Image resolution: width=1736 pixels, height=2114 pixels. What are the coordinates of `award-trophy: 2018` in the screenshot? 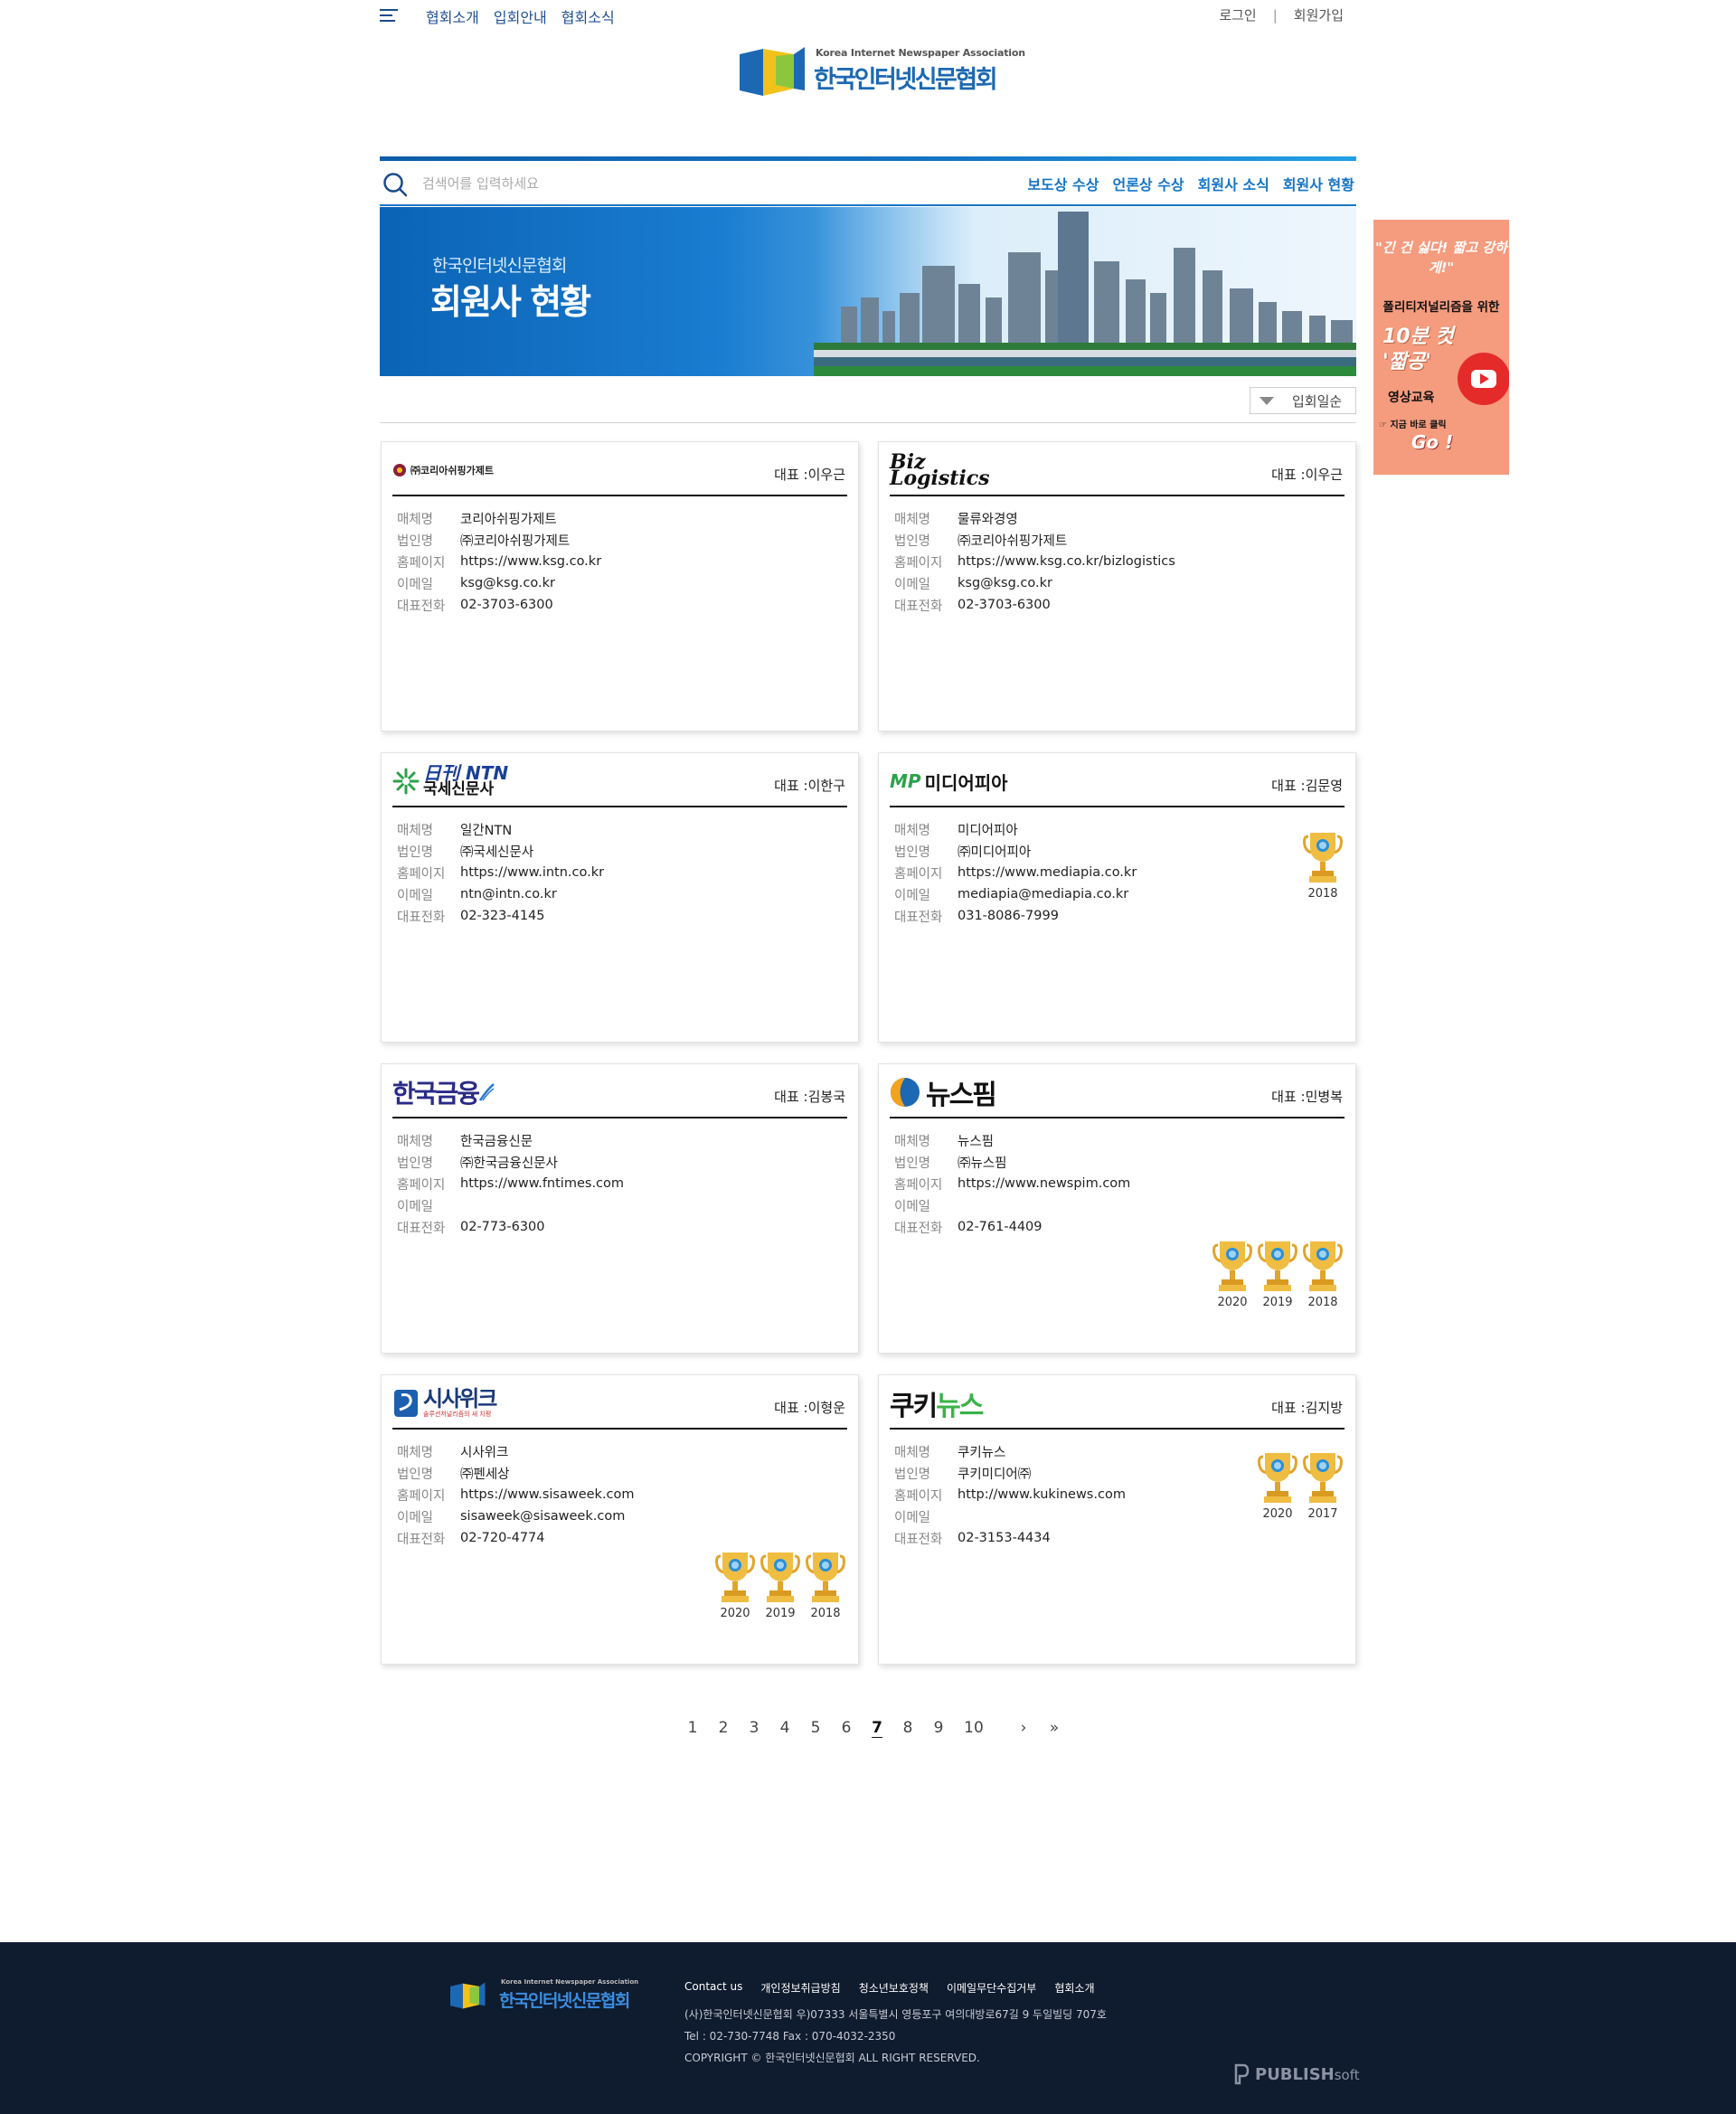 It's located at (826, 1586).